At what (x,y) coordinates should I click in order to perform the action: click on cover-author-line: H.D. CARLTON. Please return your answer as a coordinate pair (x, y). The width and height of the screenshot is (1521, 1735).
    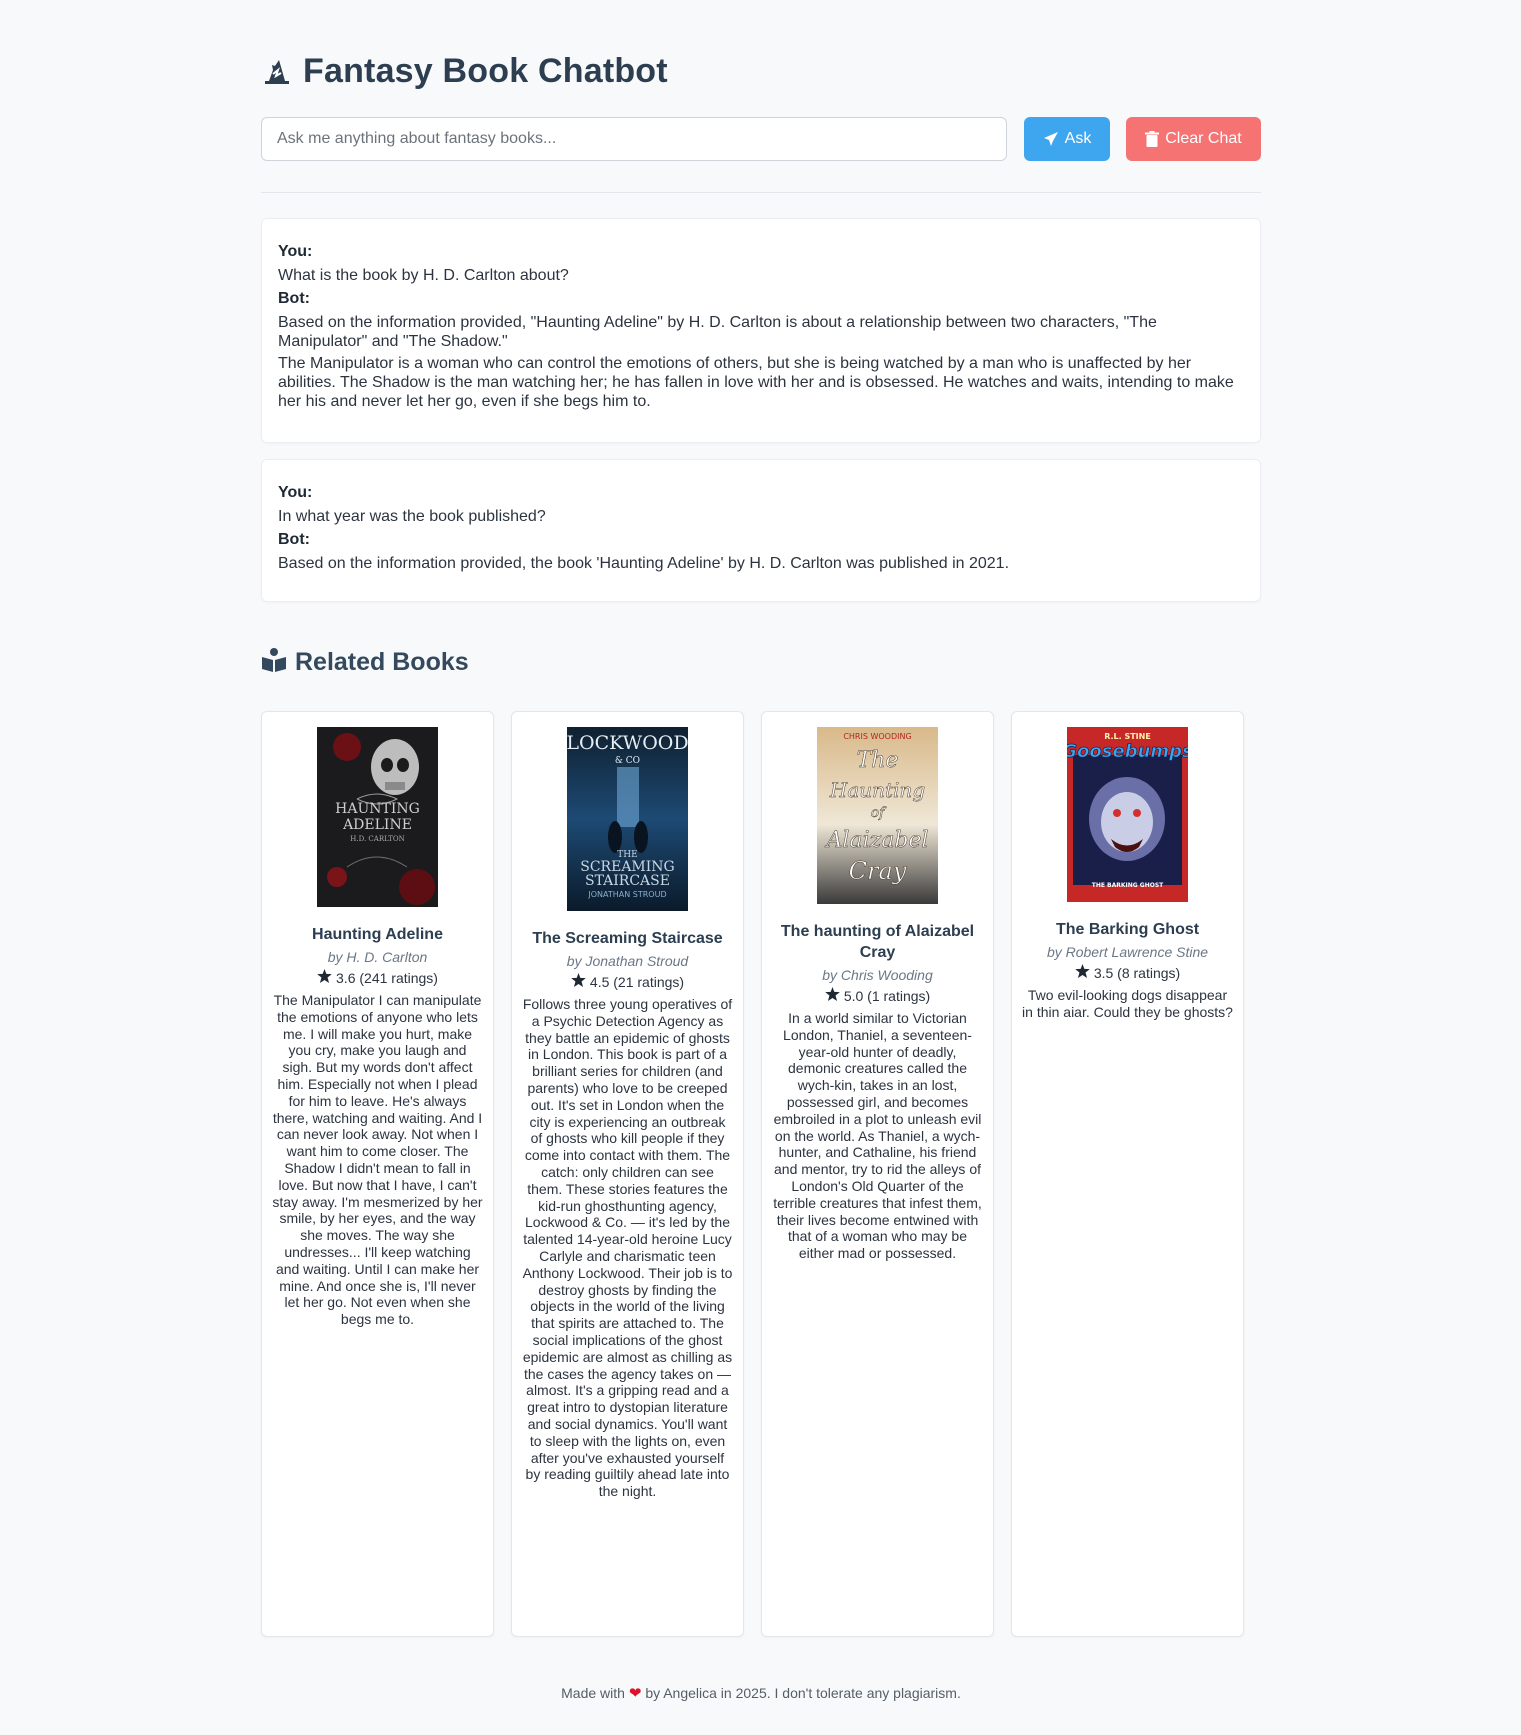
    Looking at the image, I should click on (377, 839).